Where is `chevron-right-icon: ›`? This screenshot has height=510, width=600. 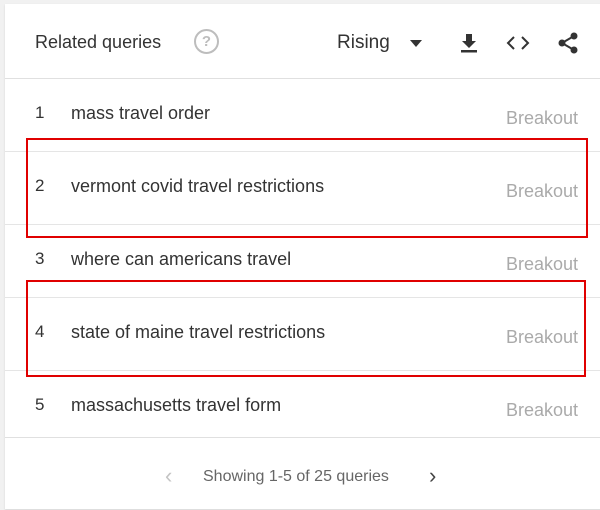
chevron-right-icon: › is located at coordinates (438, 476).